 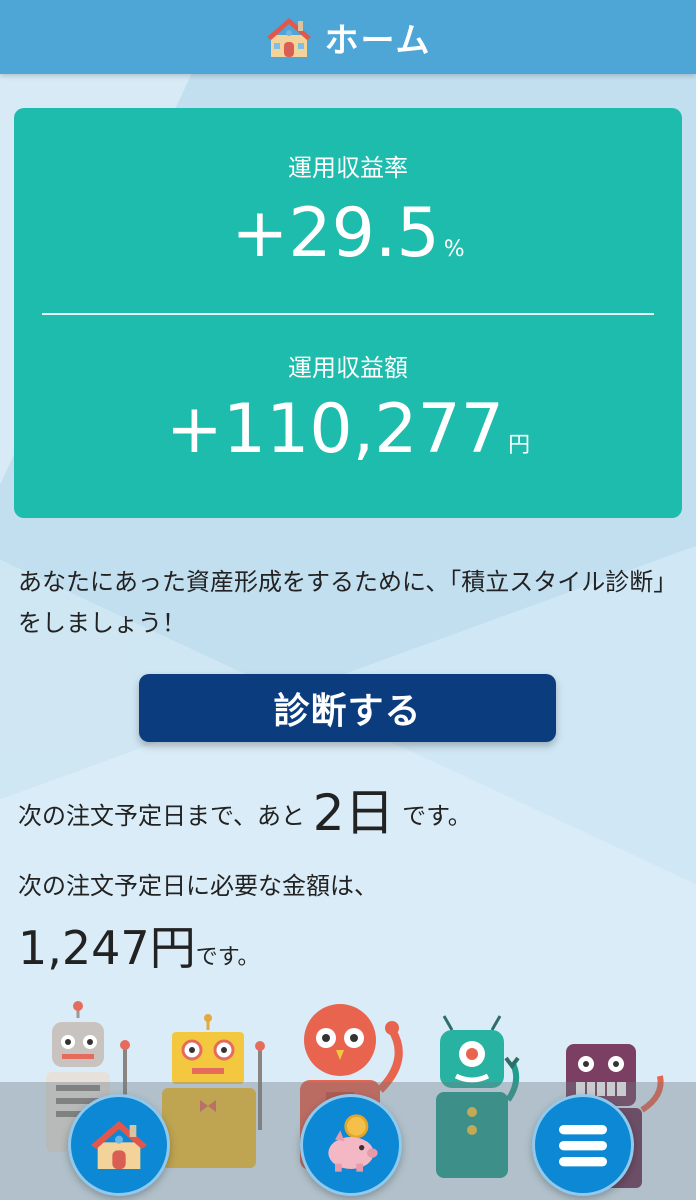 I want to click on nav-home-button, so click(x=119, y=1145).